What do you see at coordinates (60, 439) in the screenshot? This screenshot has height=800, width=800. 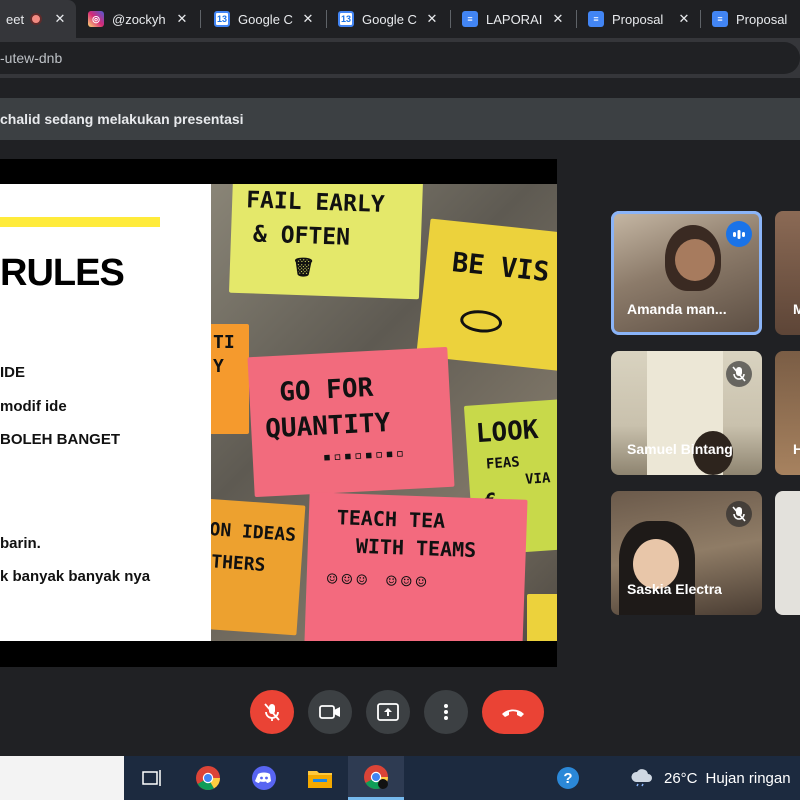 I see `slide-line: BOLEH BANGET` at bounding box center [60, 439].